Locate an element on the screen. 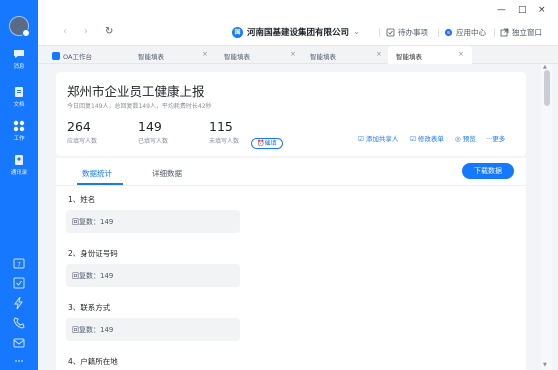  document-icon is located at coordinates (19, 92).